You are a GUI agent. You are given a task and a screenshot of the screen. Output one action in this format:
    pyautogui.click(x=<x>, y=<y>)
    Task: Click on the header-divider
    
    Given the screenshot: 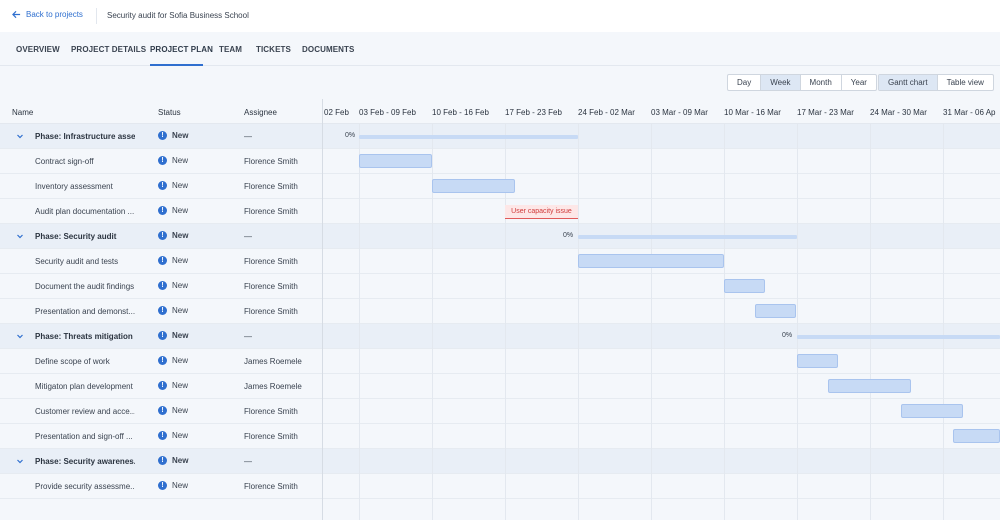 What is the action you would take?
    pyautogui.click(x=96, y=16)
    